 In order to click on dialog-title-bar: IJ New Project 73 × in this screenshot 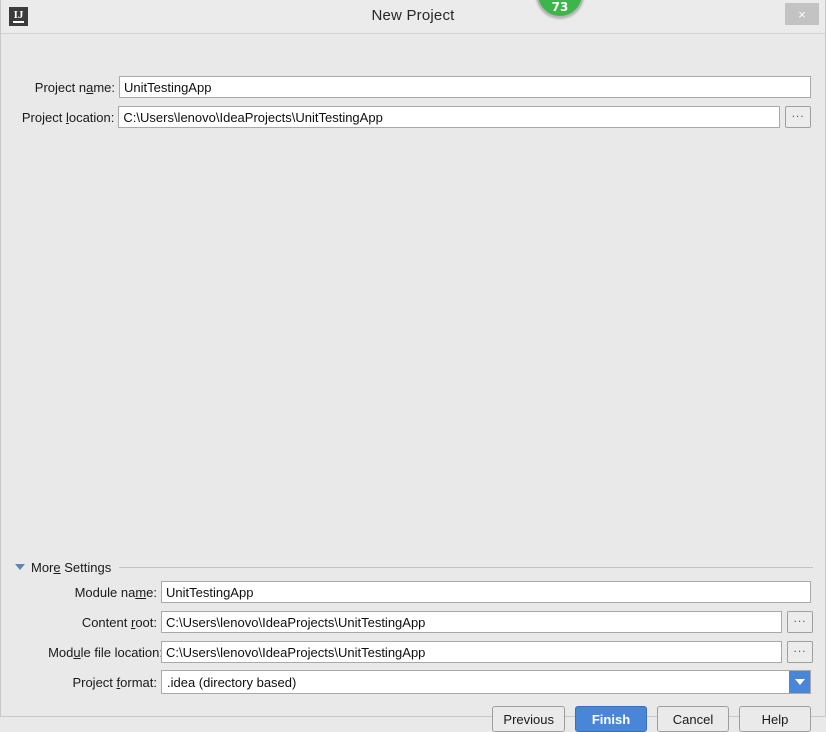, I will do `click(413, 17)`.